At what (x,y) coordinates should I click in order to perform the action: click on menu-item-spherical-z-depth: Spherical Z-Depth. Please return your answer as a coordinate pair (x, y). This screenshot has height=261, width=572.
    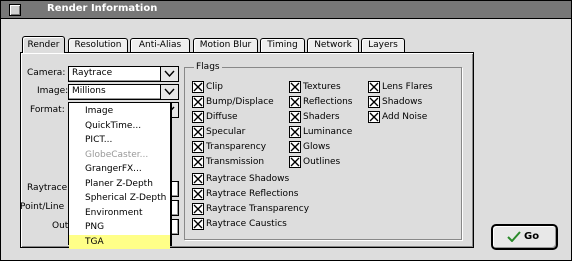
    Looking at the image, I should click on (119, 198).